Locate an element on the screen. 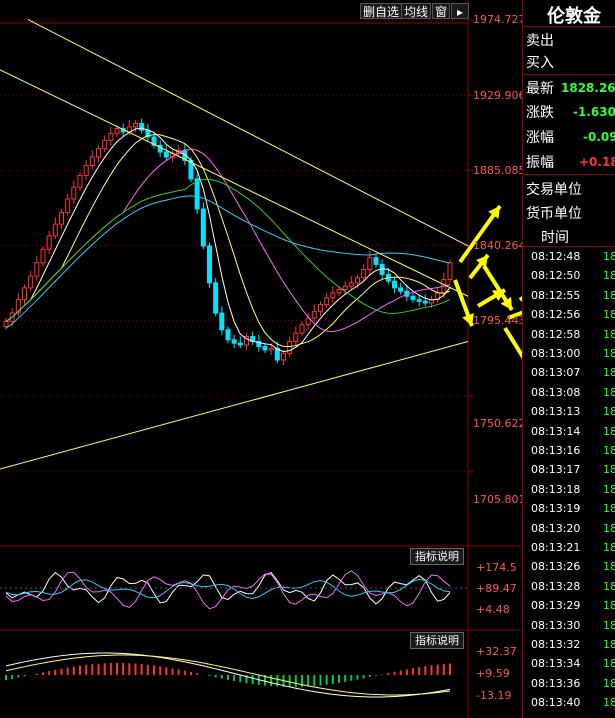 The image size is (615, 718). tick-time: 08:13:28 is located at coordinates (556, 586).